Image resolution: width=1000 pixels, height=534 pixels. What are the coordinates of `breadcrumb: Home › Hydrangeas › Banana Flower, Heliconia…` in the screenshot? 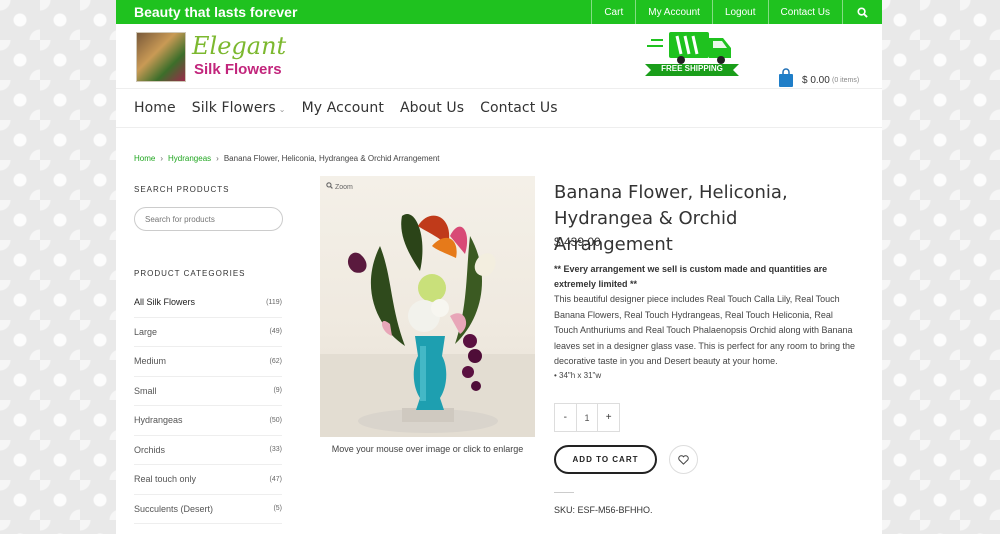 It's located at (287, 158).